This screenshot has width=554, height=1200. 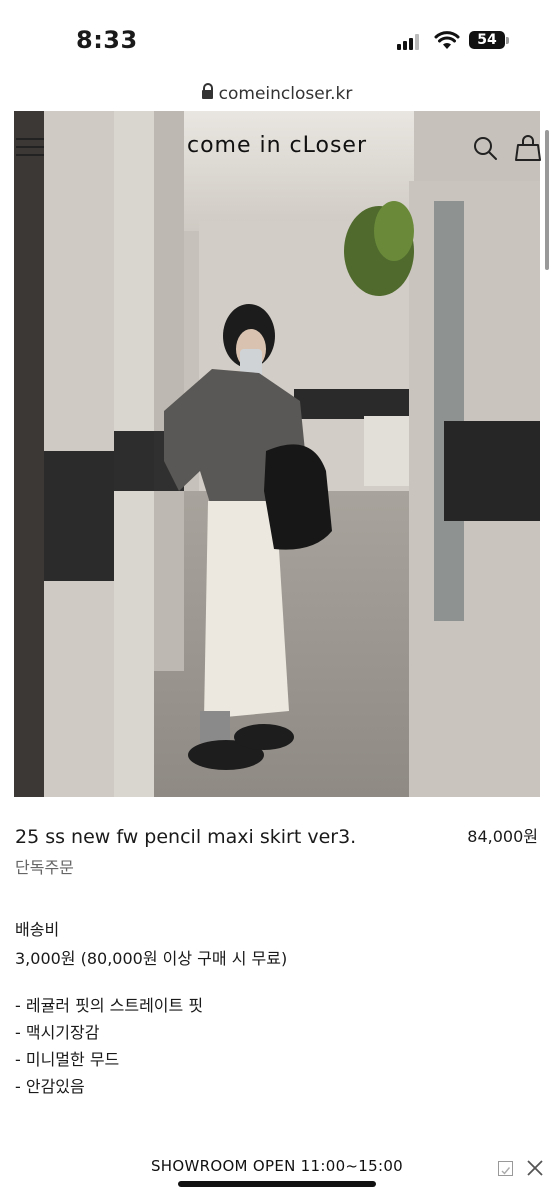 What do you see at coordinates (507, 40) in the screenshot?
I see `battery-nub` at bounding box center [507, 40].